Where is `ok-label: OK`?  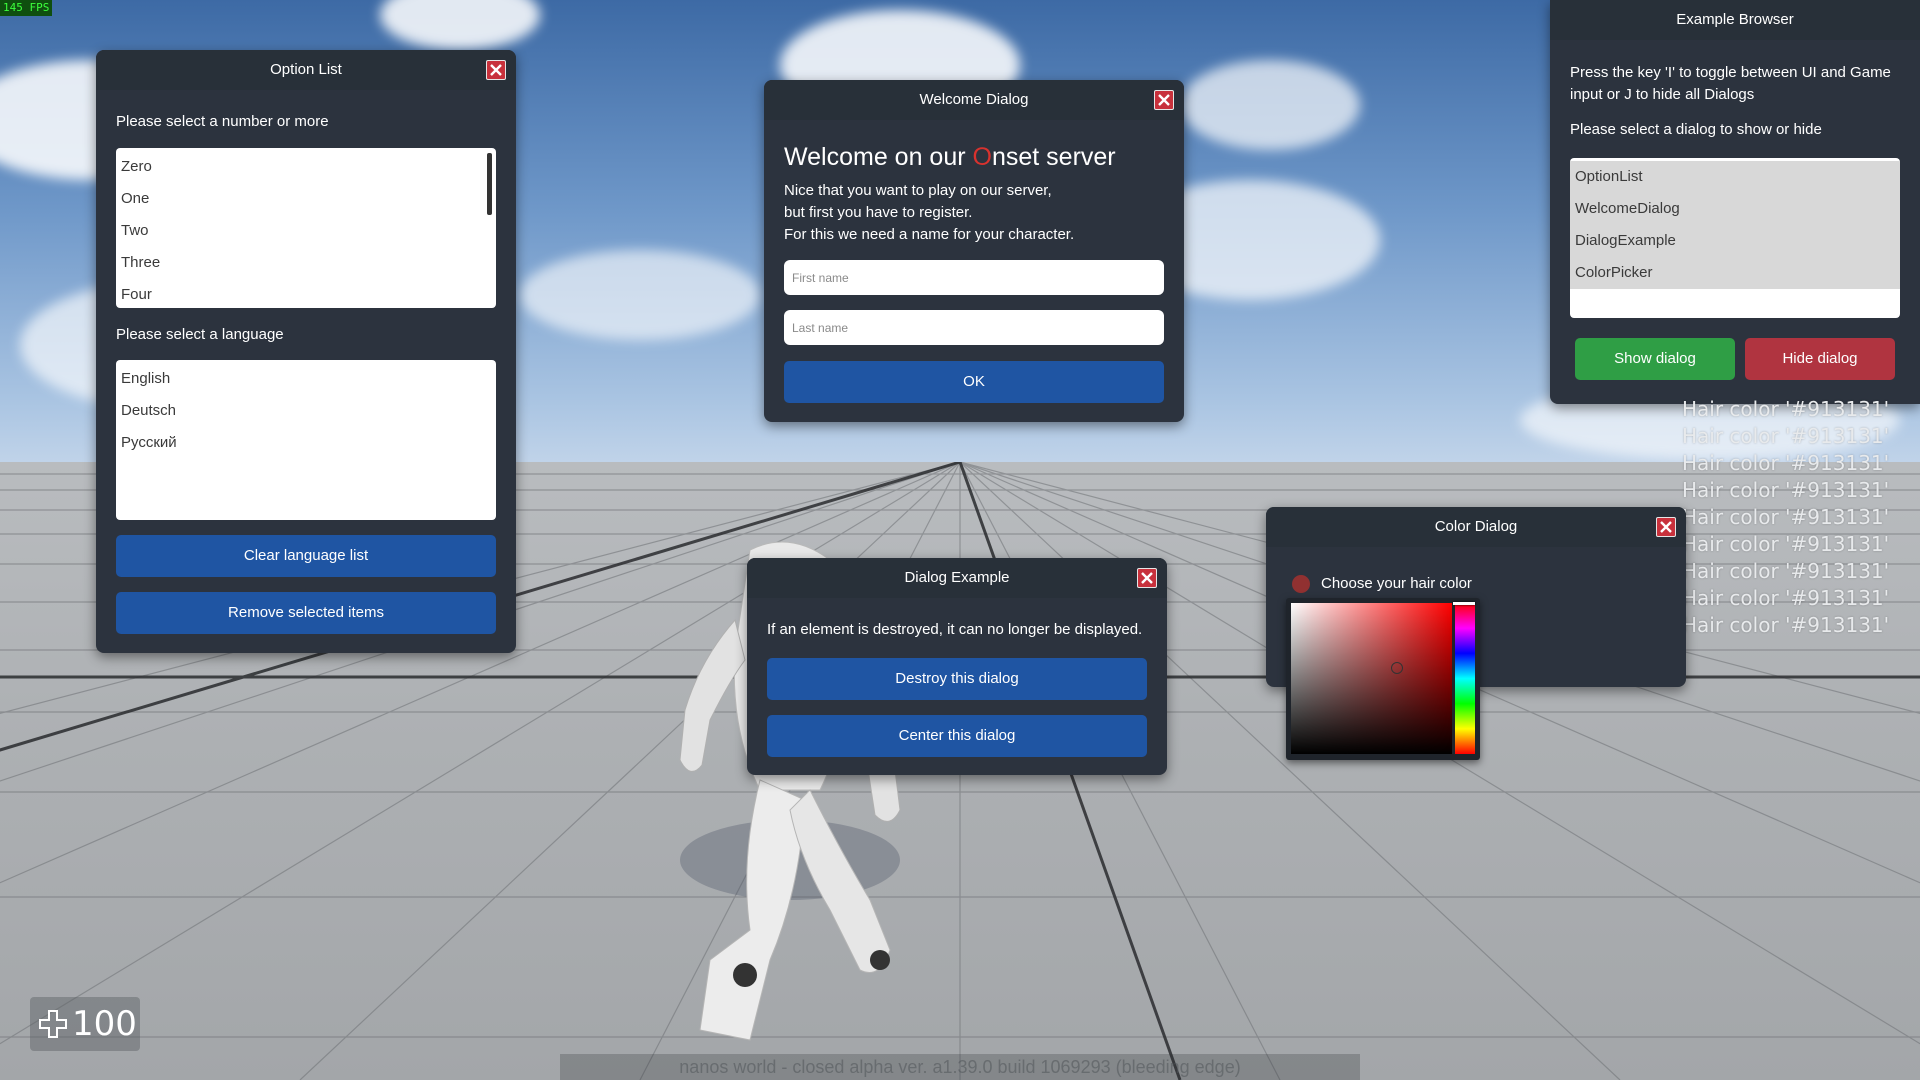
ok-label: OK is located at coordinates (974, 381).